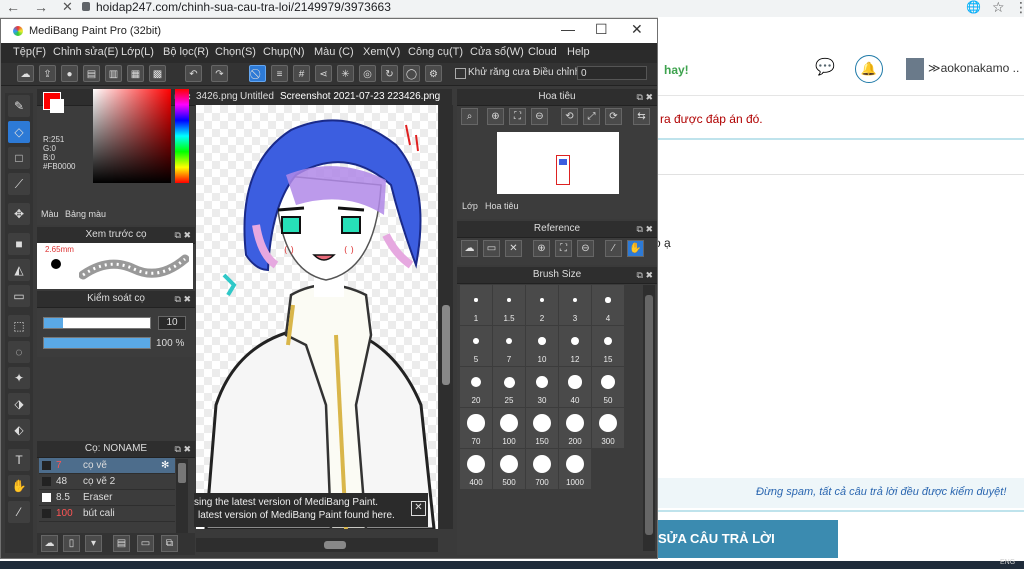 The height and width of the screenshot is (569, 1024). Describe the element at coordinates (284, 52) in the screenshot. I see `menu-snap: Chụp(N)` at that location.